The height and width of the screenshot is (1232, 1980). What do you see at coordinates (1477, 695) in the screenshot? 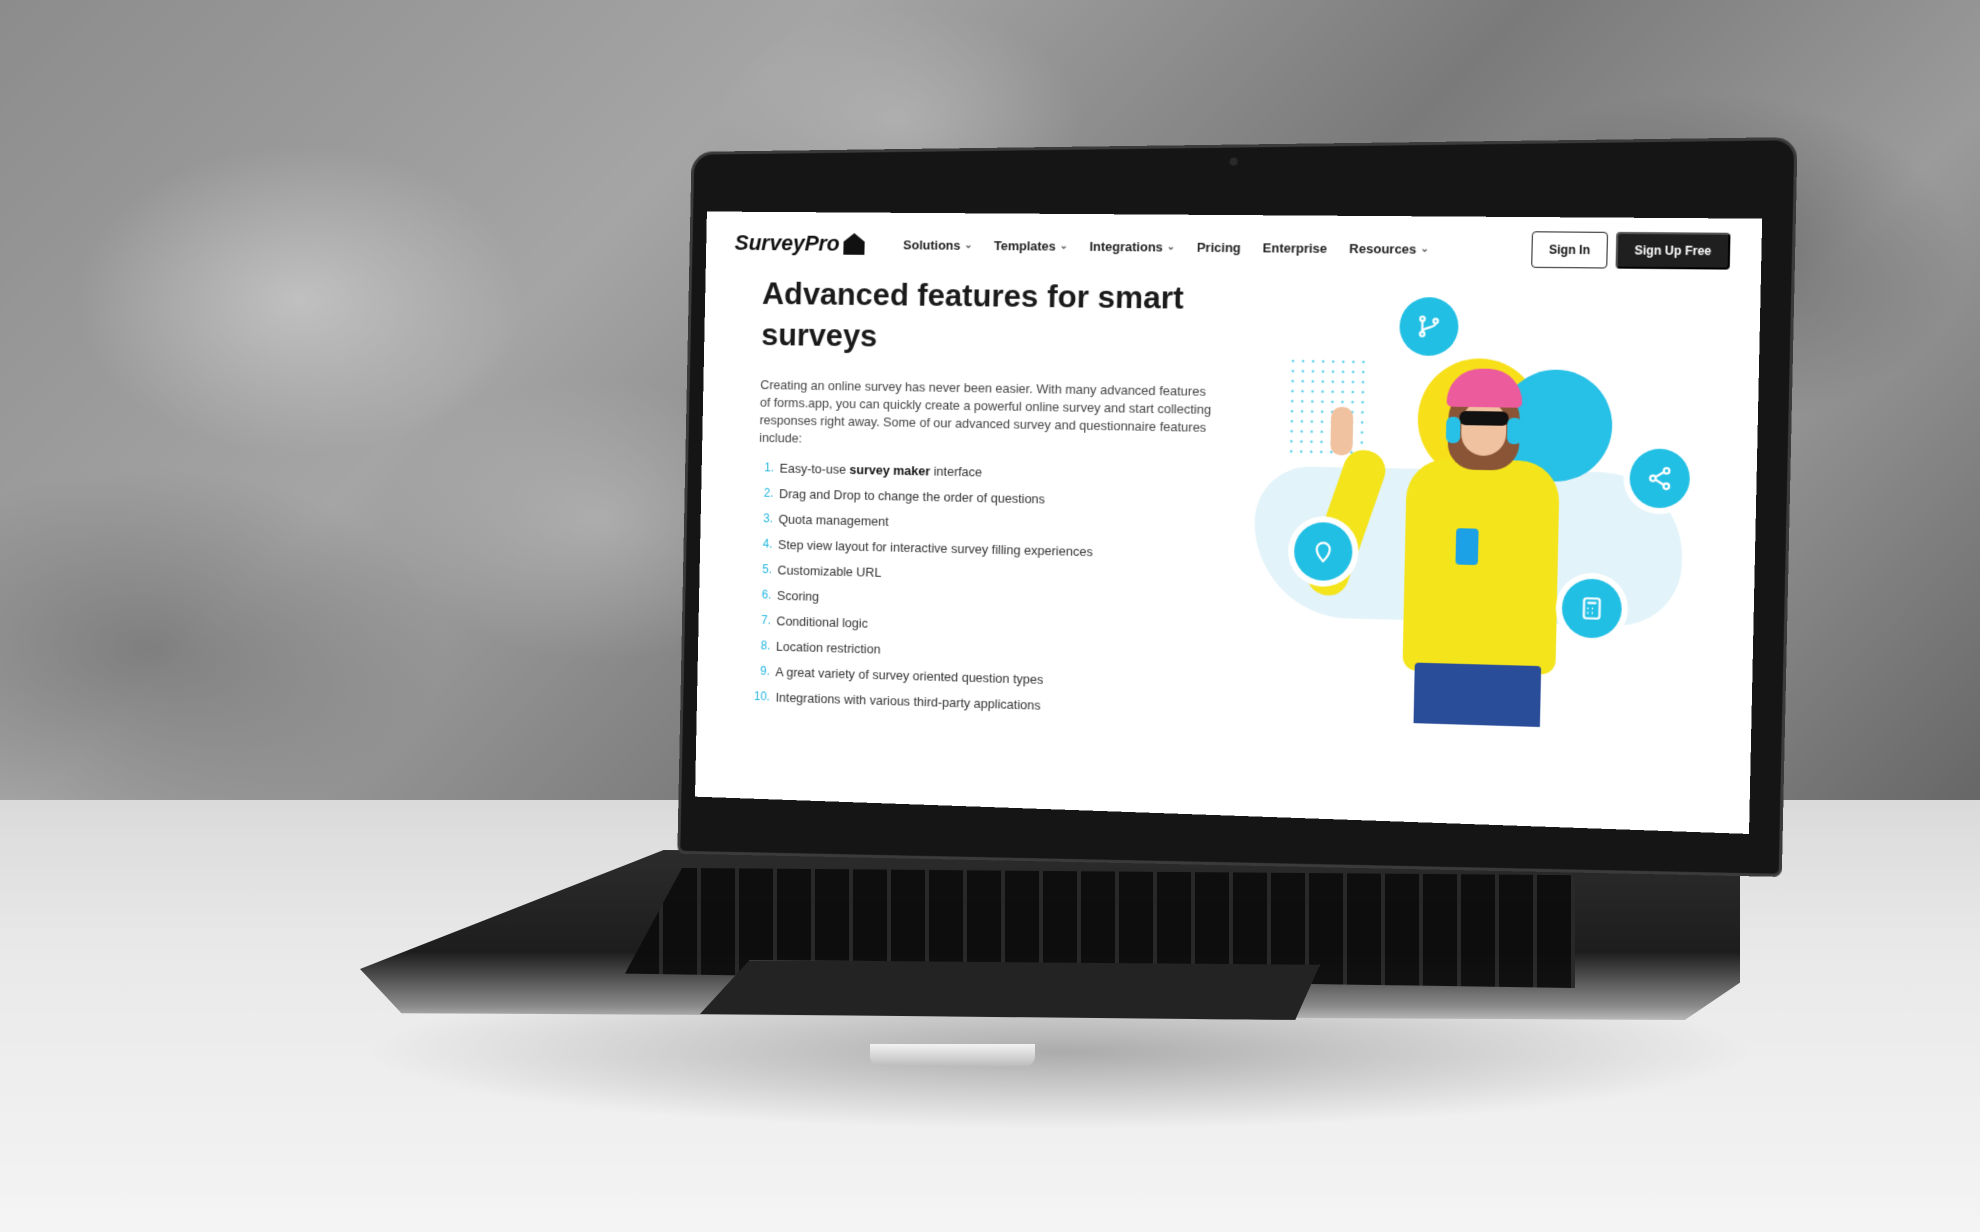
I see `woman-jeans` at bounding box center [1477, 695].